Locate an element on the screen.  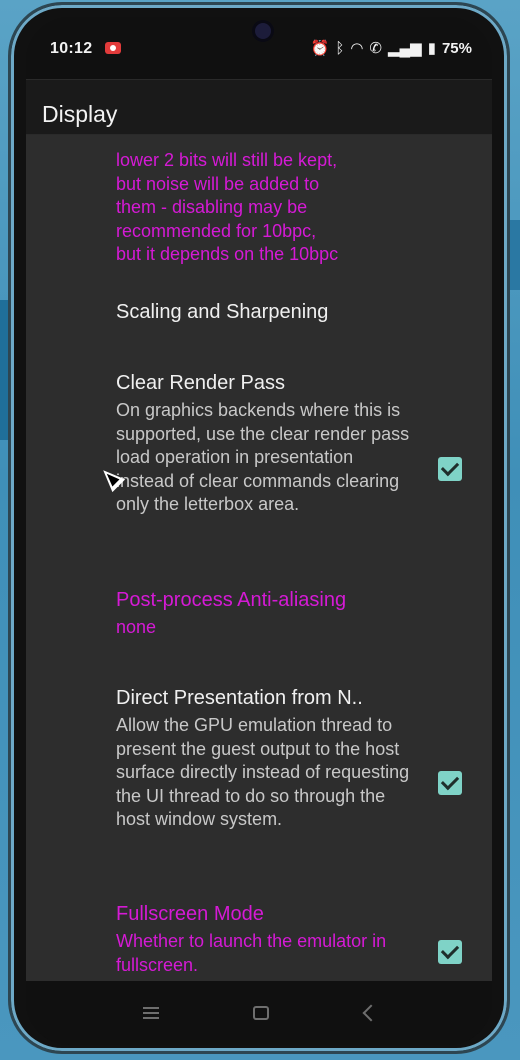
post-process-aa-value: none is located at coordinates (136, 627).